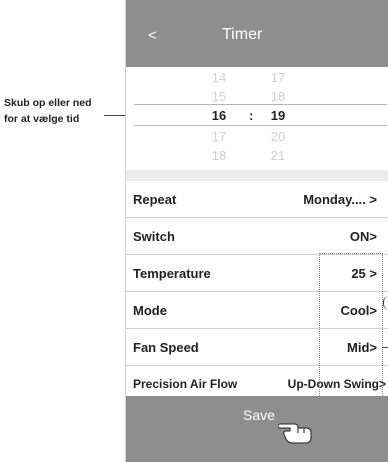 The width and height of the screenshot is (388, 462). Describe the element at coordinates (257, 347) in the screenshot. I see `fan-speed-row: Fan Speed Mid>` at that location.